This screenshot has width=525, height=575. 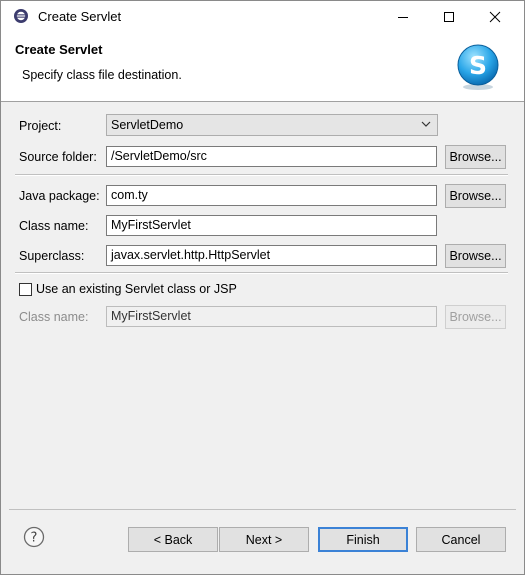 What do you see at coordinates (21, 16) in the screenshot?
I see `eclipse-icon` at bounding box center [21, 16].